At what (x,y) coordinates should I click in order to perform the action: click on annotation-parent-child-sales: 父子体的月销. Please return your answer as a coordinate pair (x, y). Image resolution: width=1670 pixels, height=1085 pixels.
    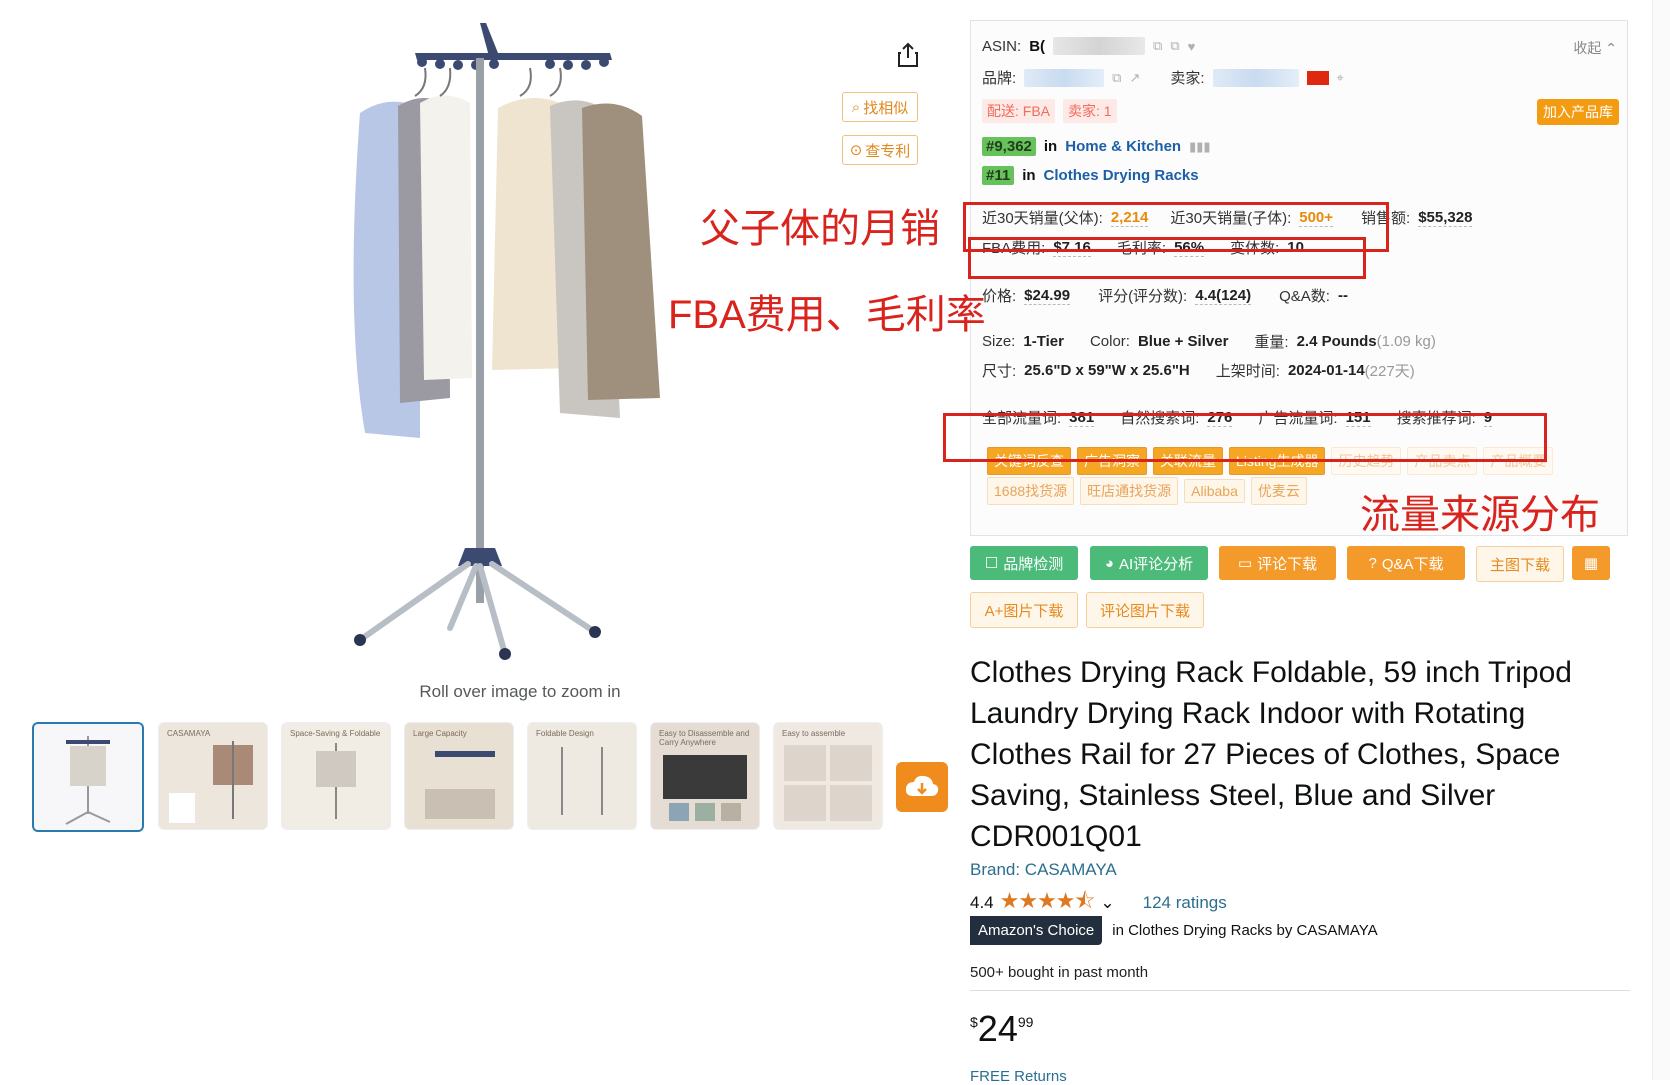
    Looking at the image, I should click on (820, 229).